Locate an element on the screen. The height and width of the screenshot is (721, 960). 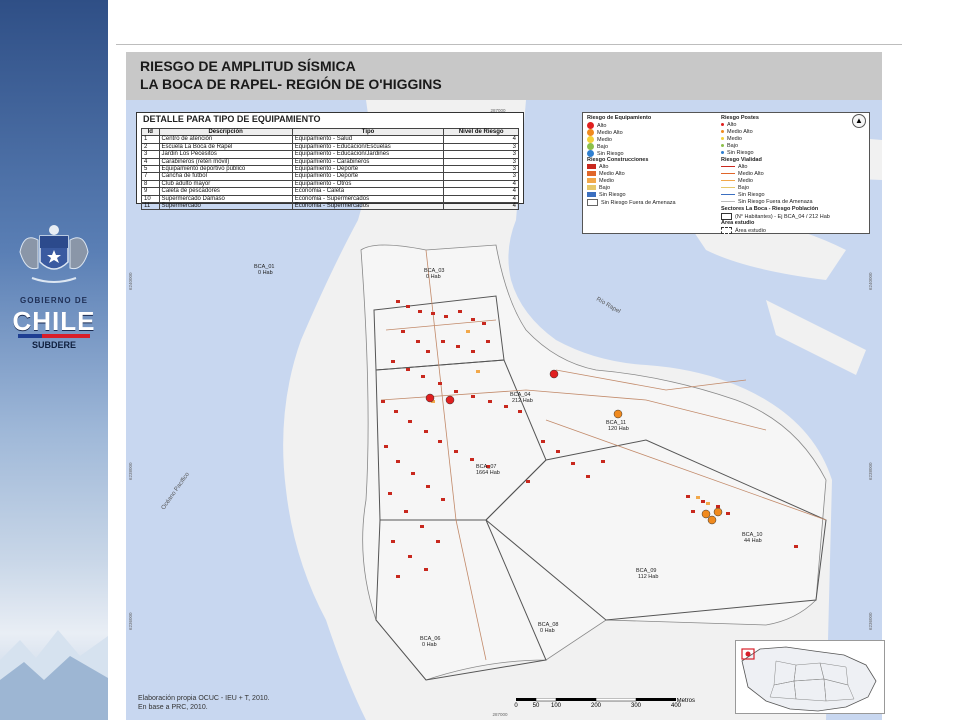
coordinate-label-bottom: 287000 is located at coordinates (500, 714).